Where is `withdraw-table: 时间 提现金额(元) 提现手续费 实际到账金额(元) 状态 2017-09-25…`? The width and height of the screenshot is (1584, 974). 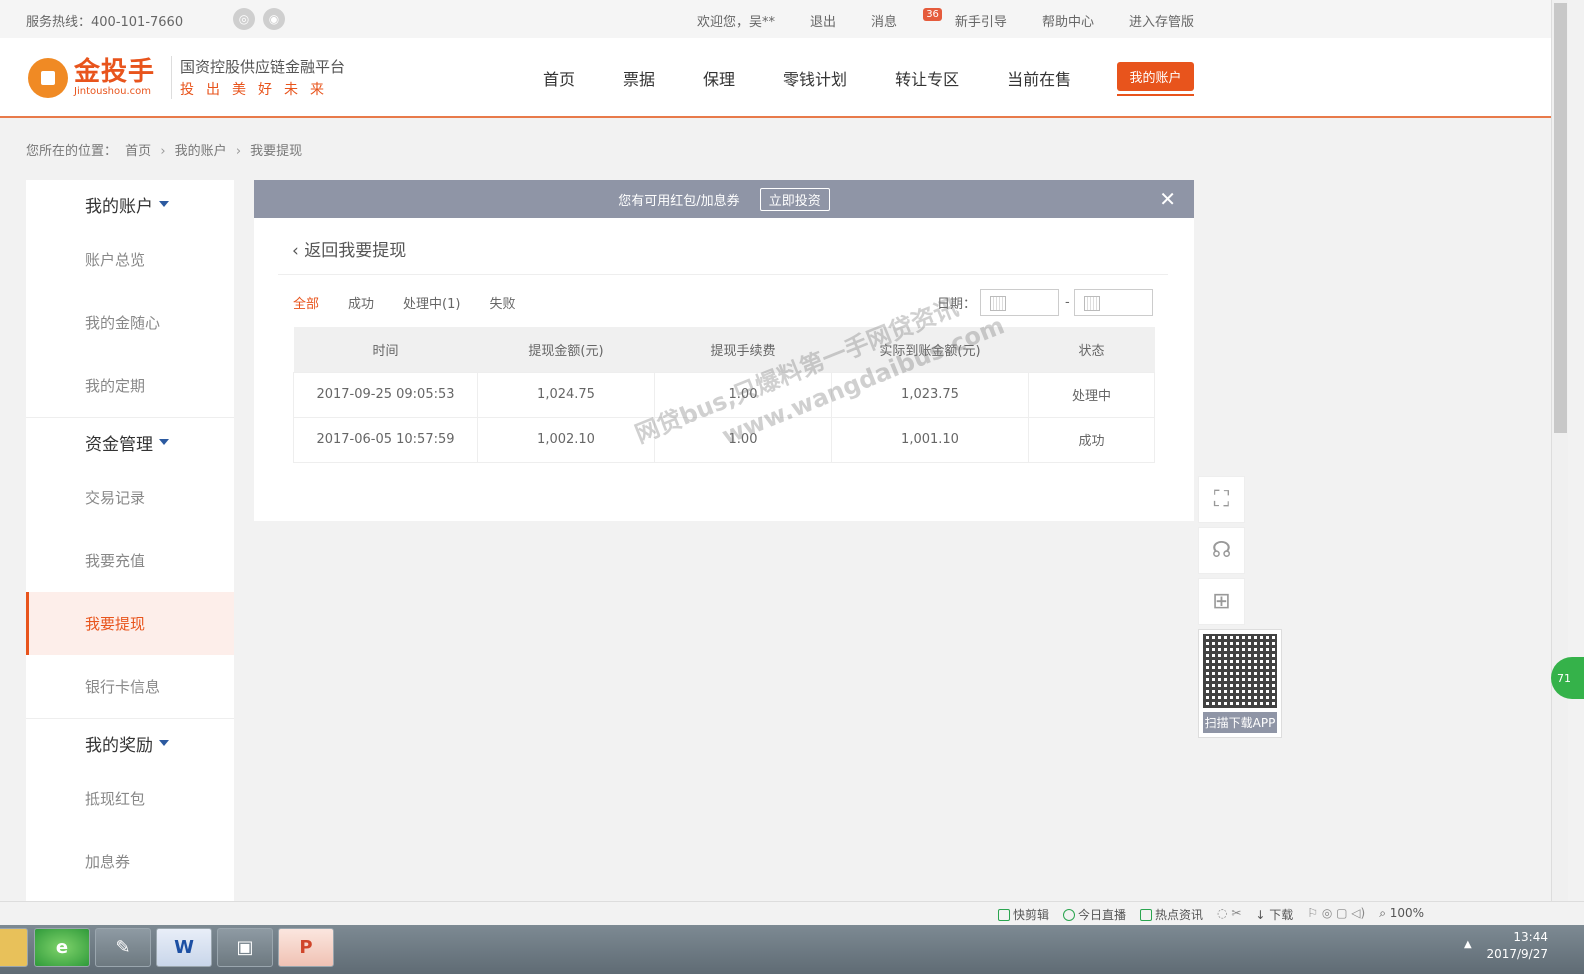 withdraw-table: 时间 提现金额(元) 提现手续费 实际到账金额(元) 状态 2017-09-25… is located at coordinates (724, 395).